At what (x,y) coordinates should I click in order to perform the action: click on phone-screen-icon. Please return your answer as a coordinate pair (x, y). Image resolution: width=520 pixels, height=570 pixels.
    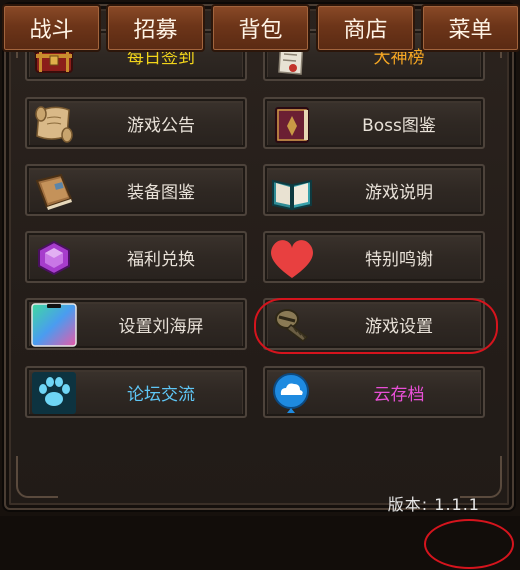
    Looking at the image, I should click on (54, 325).